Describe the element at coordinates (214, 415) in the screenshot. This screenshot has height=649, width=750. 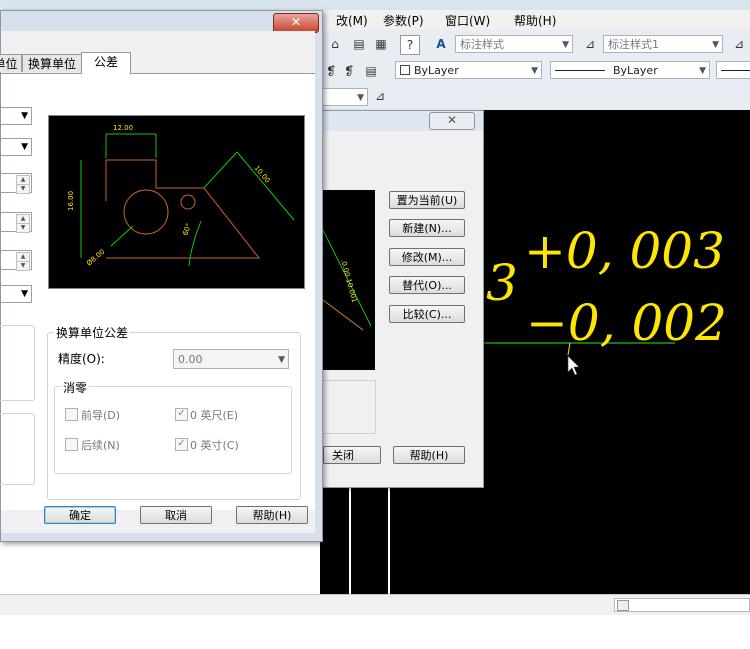
I see `feet-label: 0 英尺(E)` at that location.